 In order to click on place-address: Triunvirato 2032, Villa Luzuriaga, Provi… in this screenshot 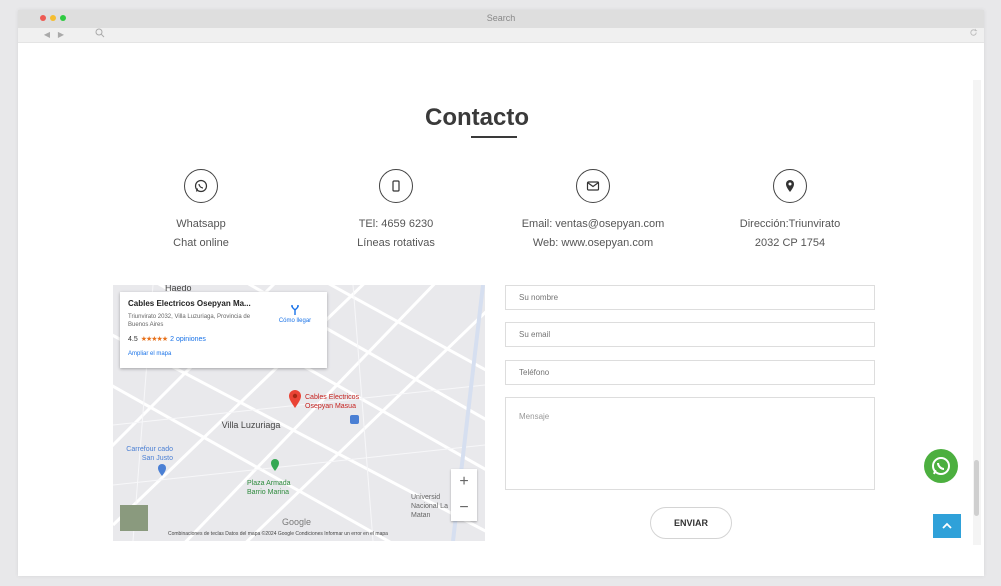, I will do `click(189, 321)`.